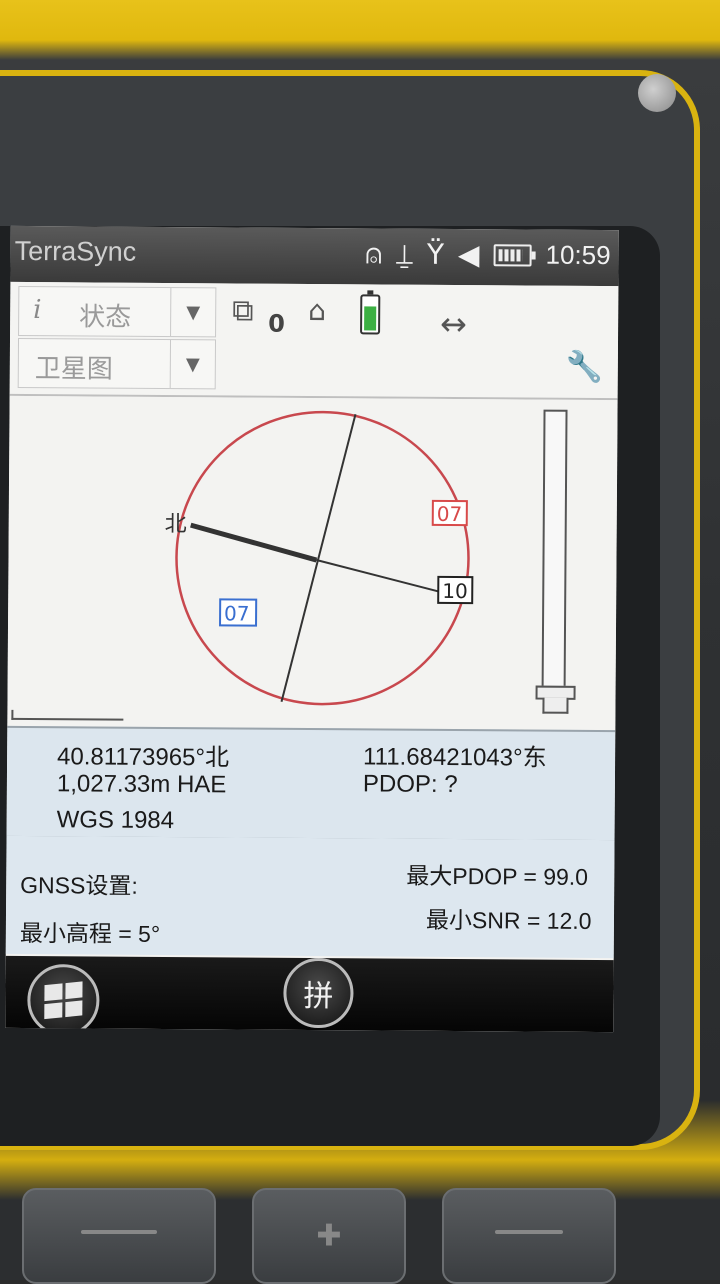 The width and height of the screenshot is (720, 1284). Describe the element at coordinates (585, 367) in the screenshot. I see `wrench-icon: 🔧` at that location.